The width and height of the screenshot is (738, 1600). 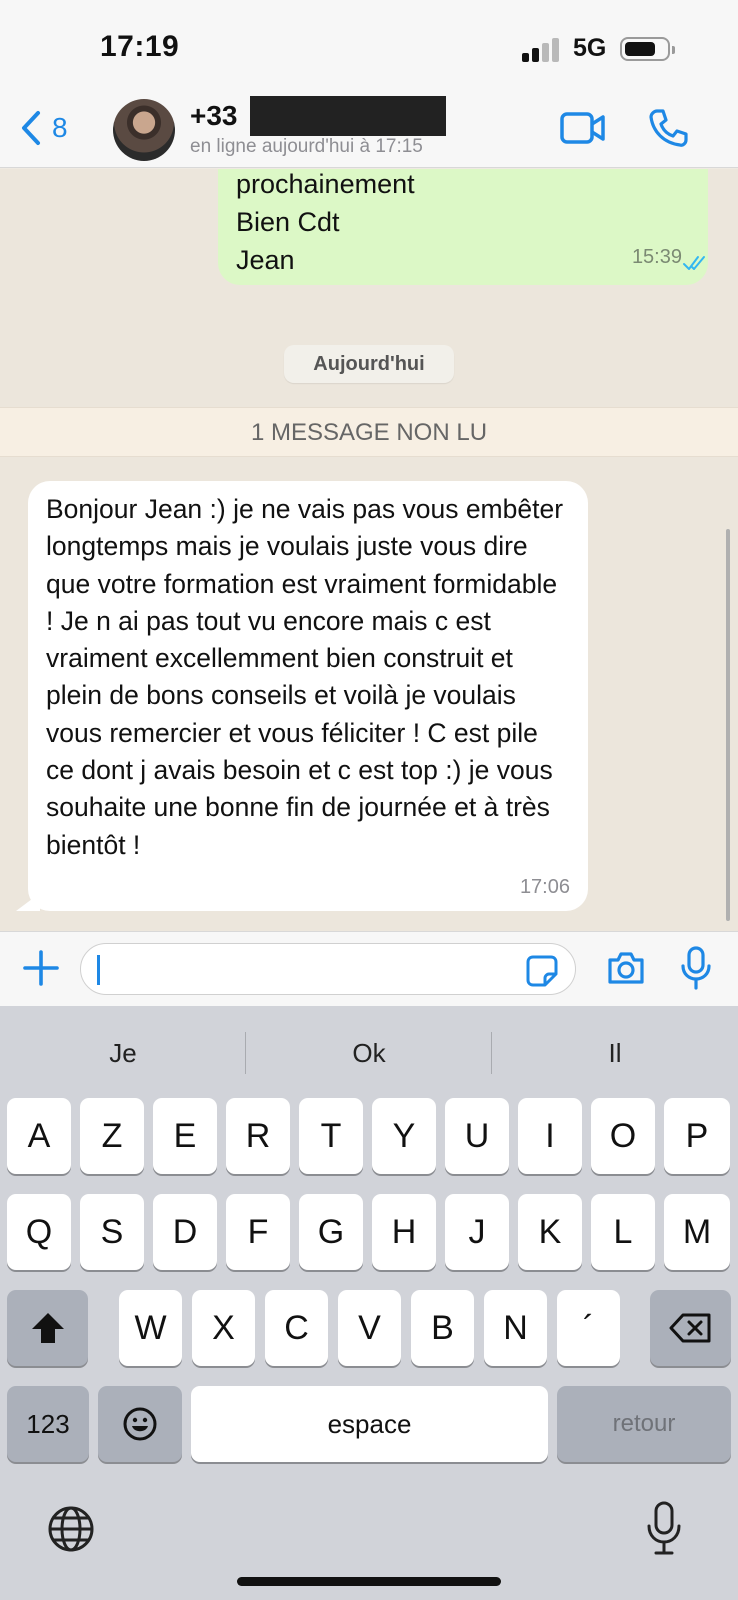 What do you see at coordinates (644, 1424) in the screenshot?
I see `return-key: retour` at bounding box center [644, 1424].